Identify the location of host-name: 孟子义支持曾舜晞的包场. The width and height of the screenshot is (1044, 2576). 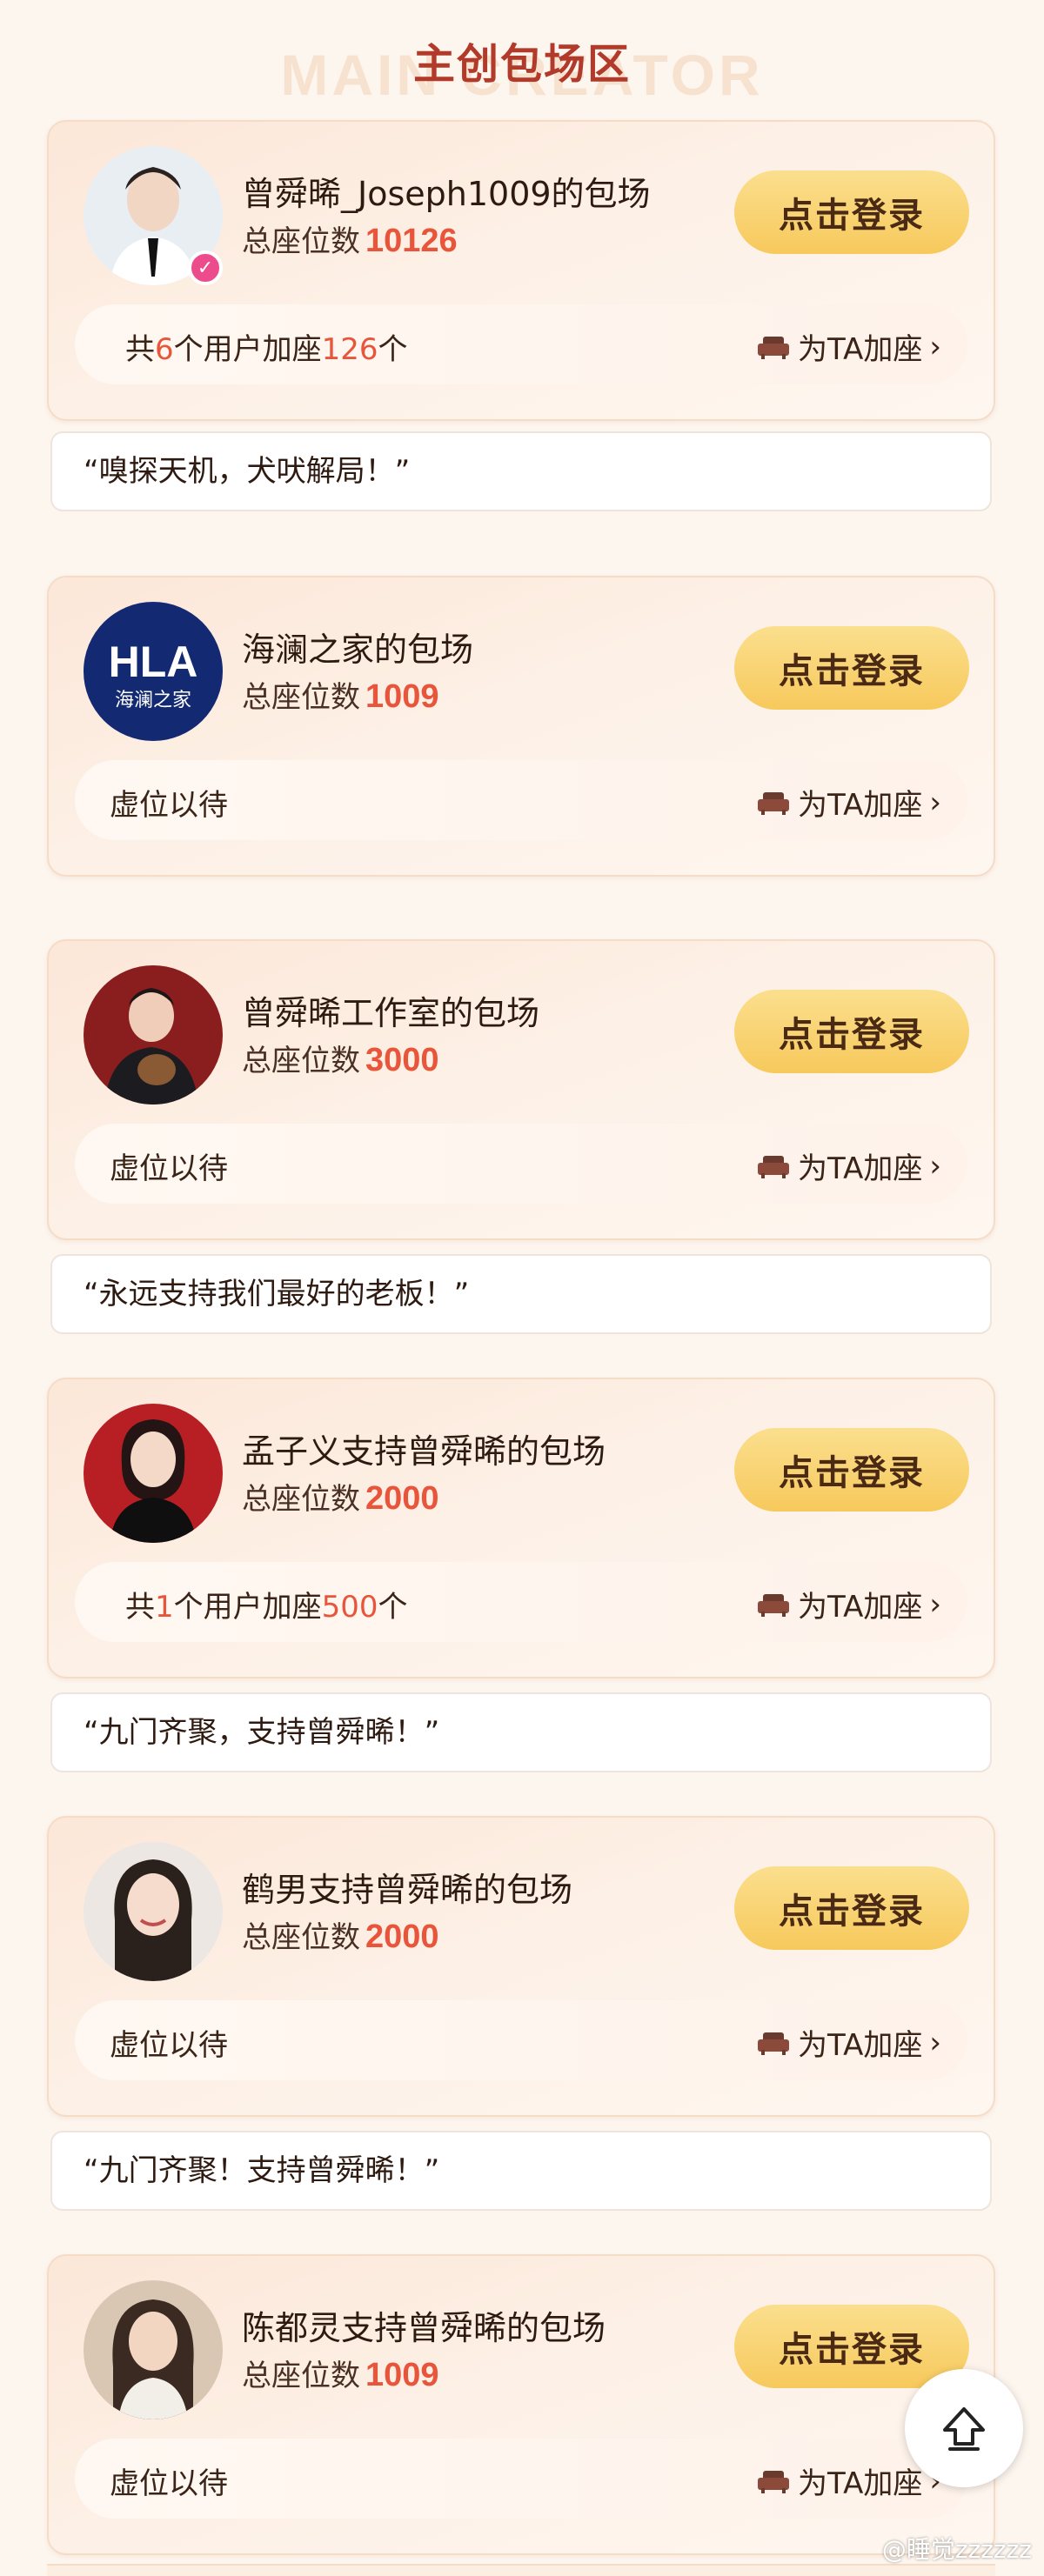
(424, 1451).